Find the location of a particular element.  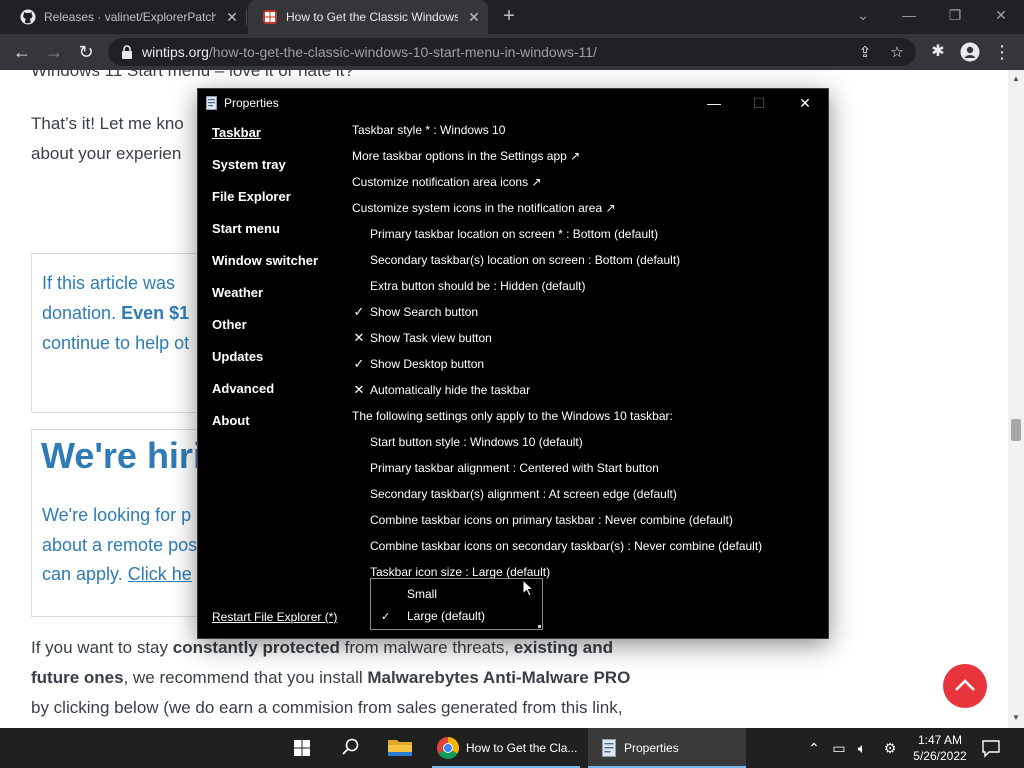

chevron-up-icon: ⌃ is located at coordinates (814, 748).